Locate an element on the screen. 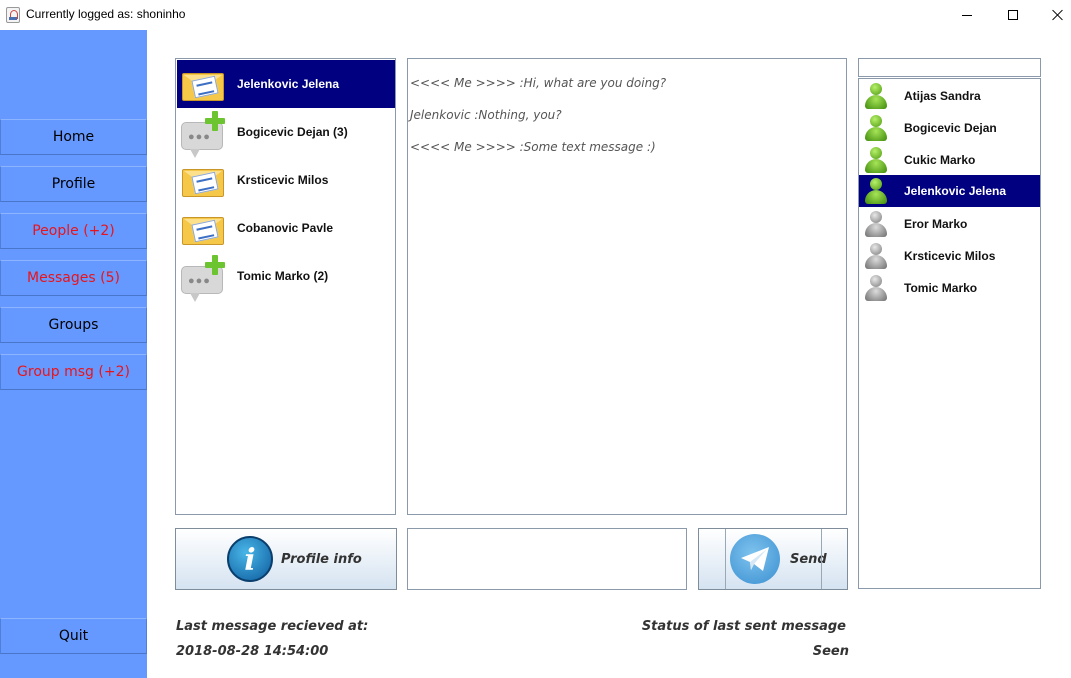  conversation-item: ●●● Bogicevic Dejan (3) is located at coordinates (286, 133).